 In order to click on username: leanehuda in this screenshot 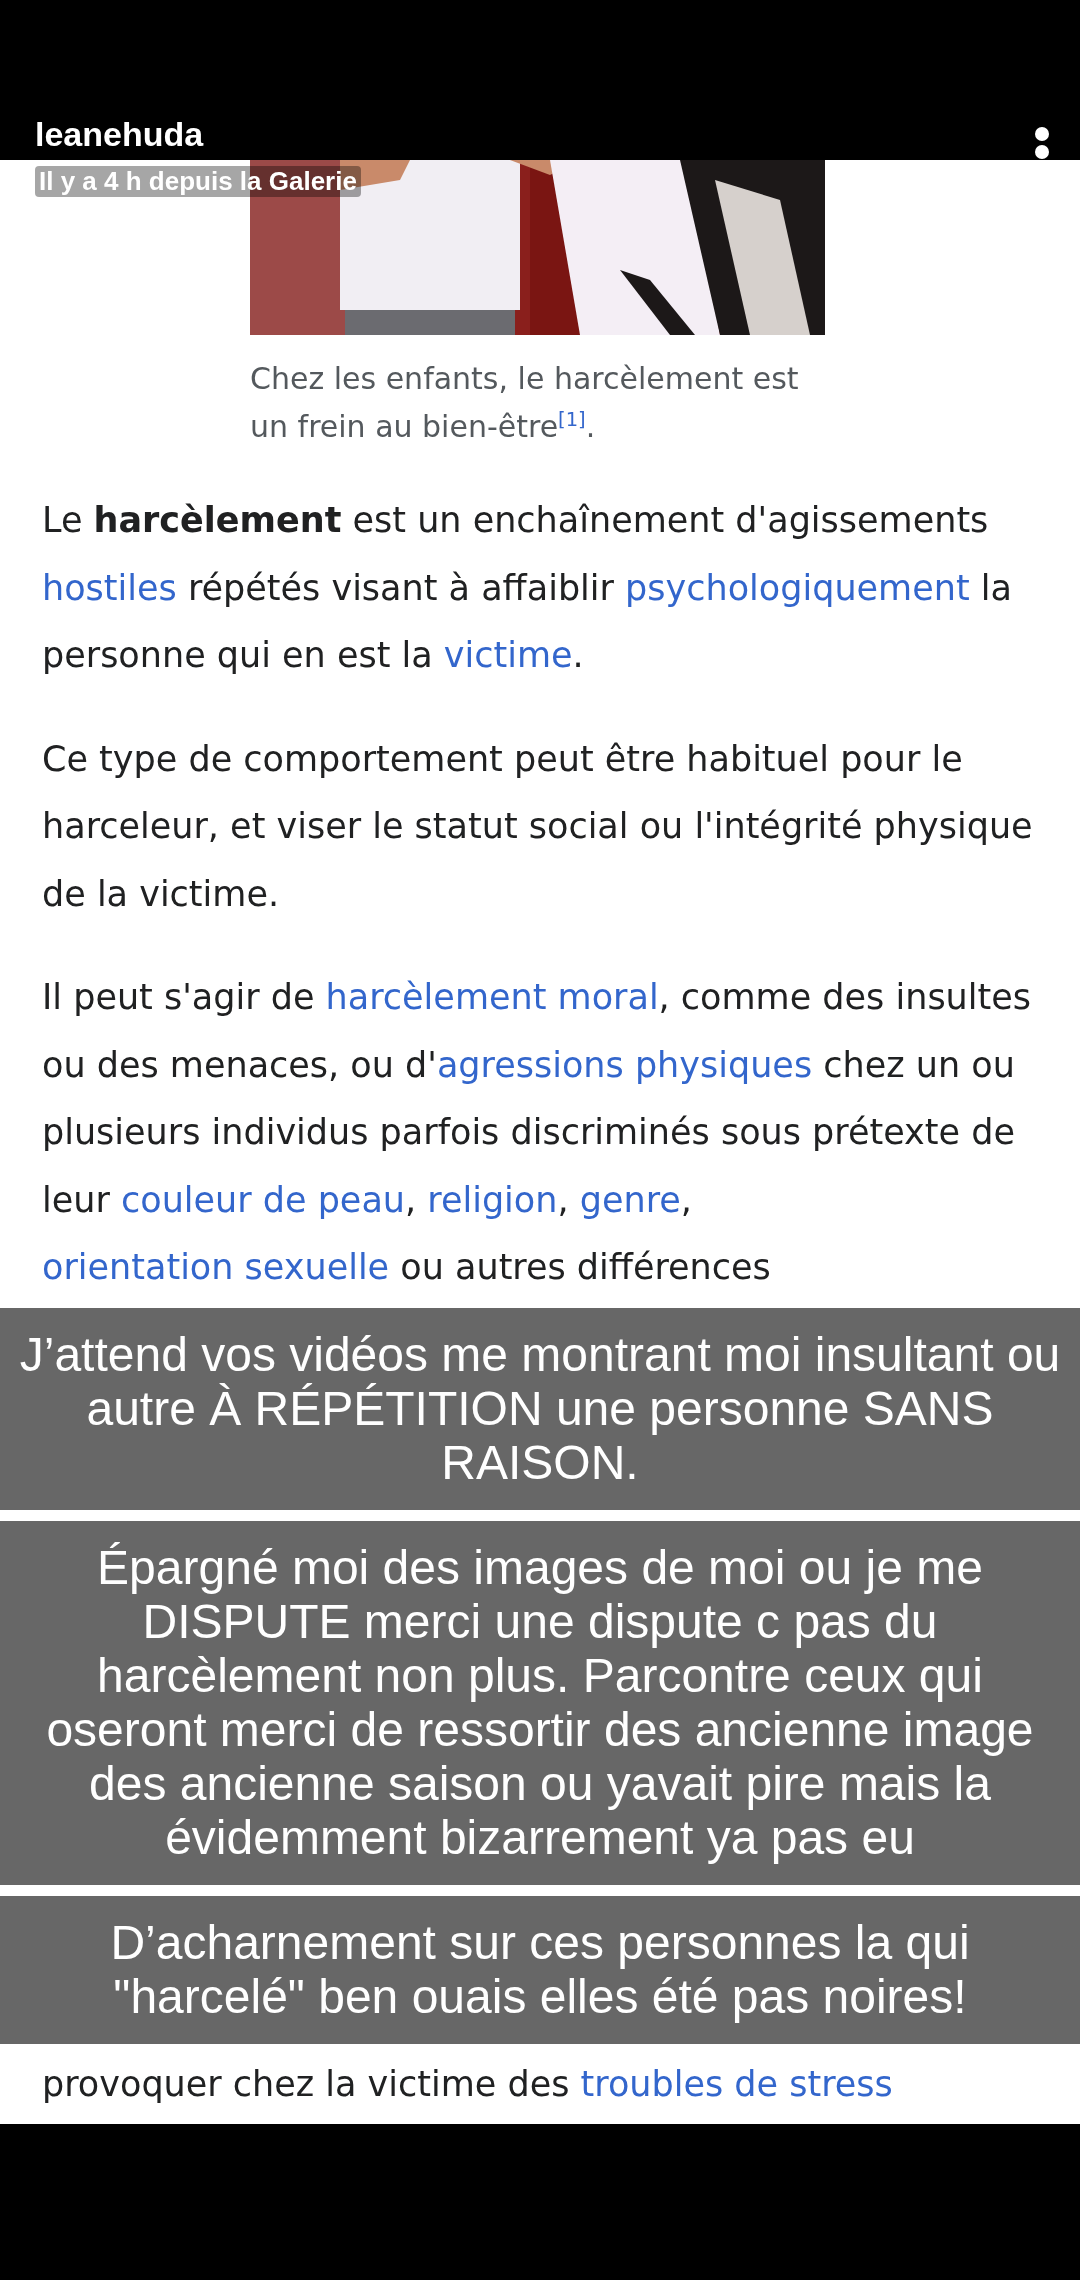, I will do `click(119, 134)`.